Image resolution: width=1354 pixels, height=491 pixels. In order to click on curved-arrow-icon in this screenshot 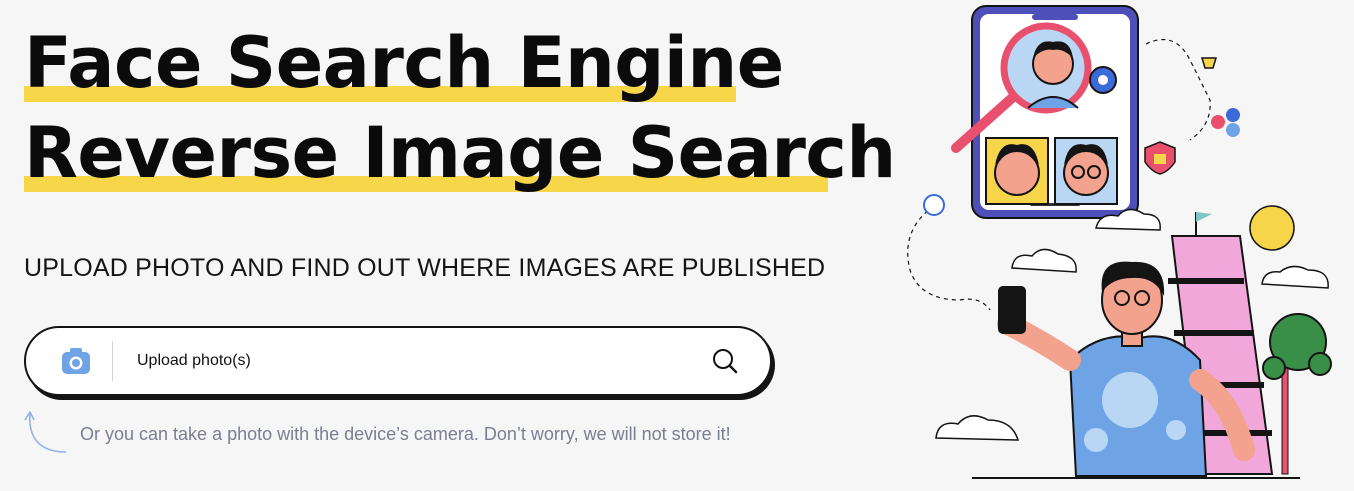, I will do `click(45, 432)`.